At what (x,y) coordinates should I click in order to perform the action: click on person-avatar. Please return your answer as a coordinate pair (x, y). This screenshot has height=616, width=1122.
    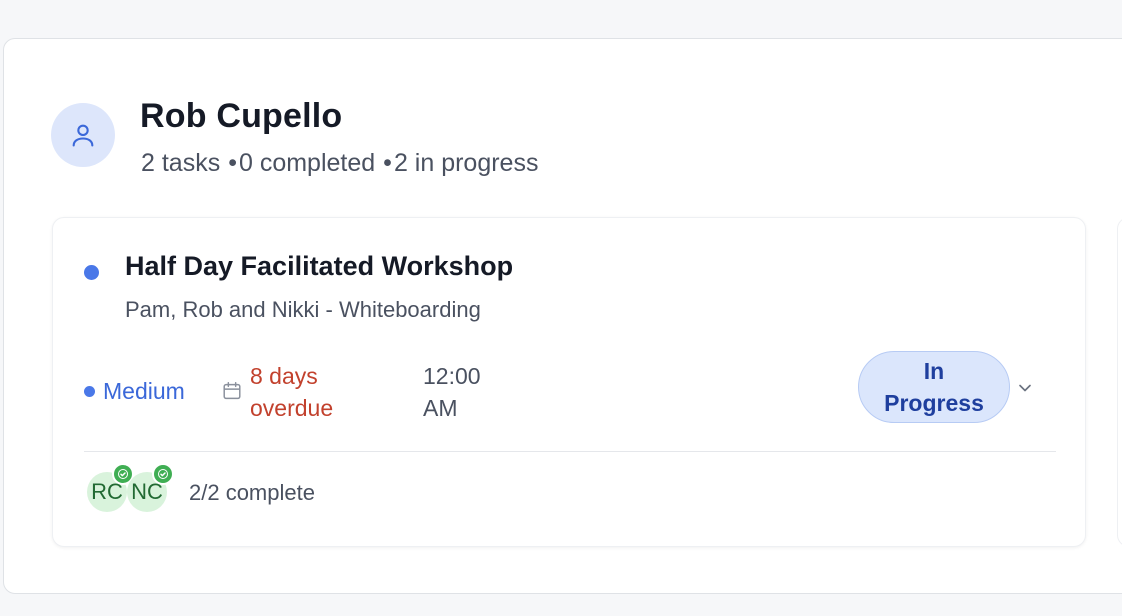
    Looking at the image, I should click on (83, 135).